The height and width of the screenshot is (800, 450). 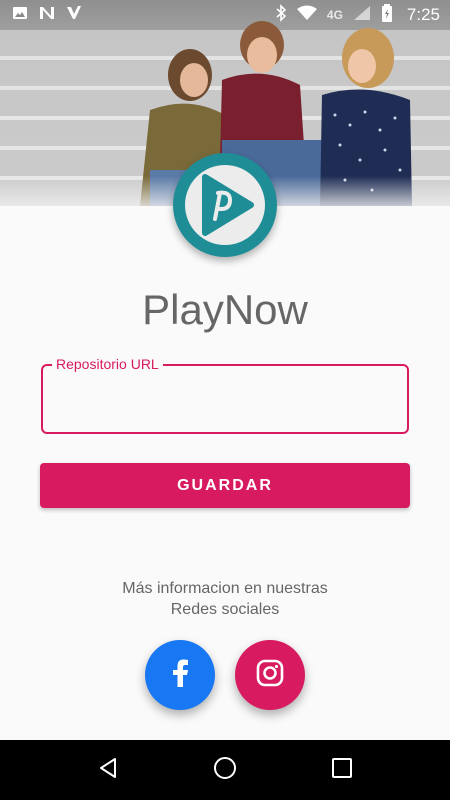 I want to click on battery-icon, so click(x=387, y=15).